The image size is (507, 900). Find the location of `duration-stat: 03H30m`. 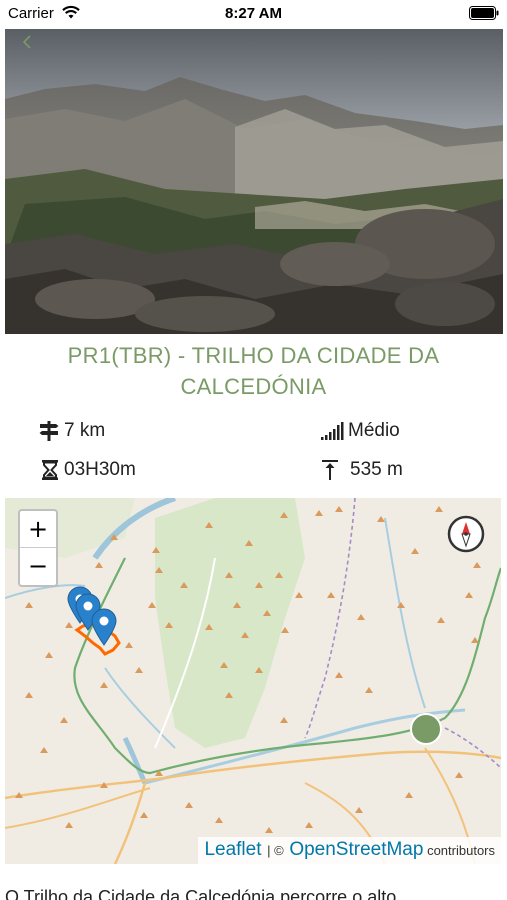

duration-stat: 03H30m is located at coordinates (88, 470).